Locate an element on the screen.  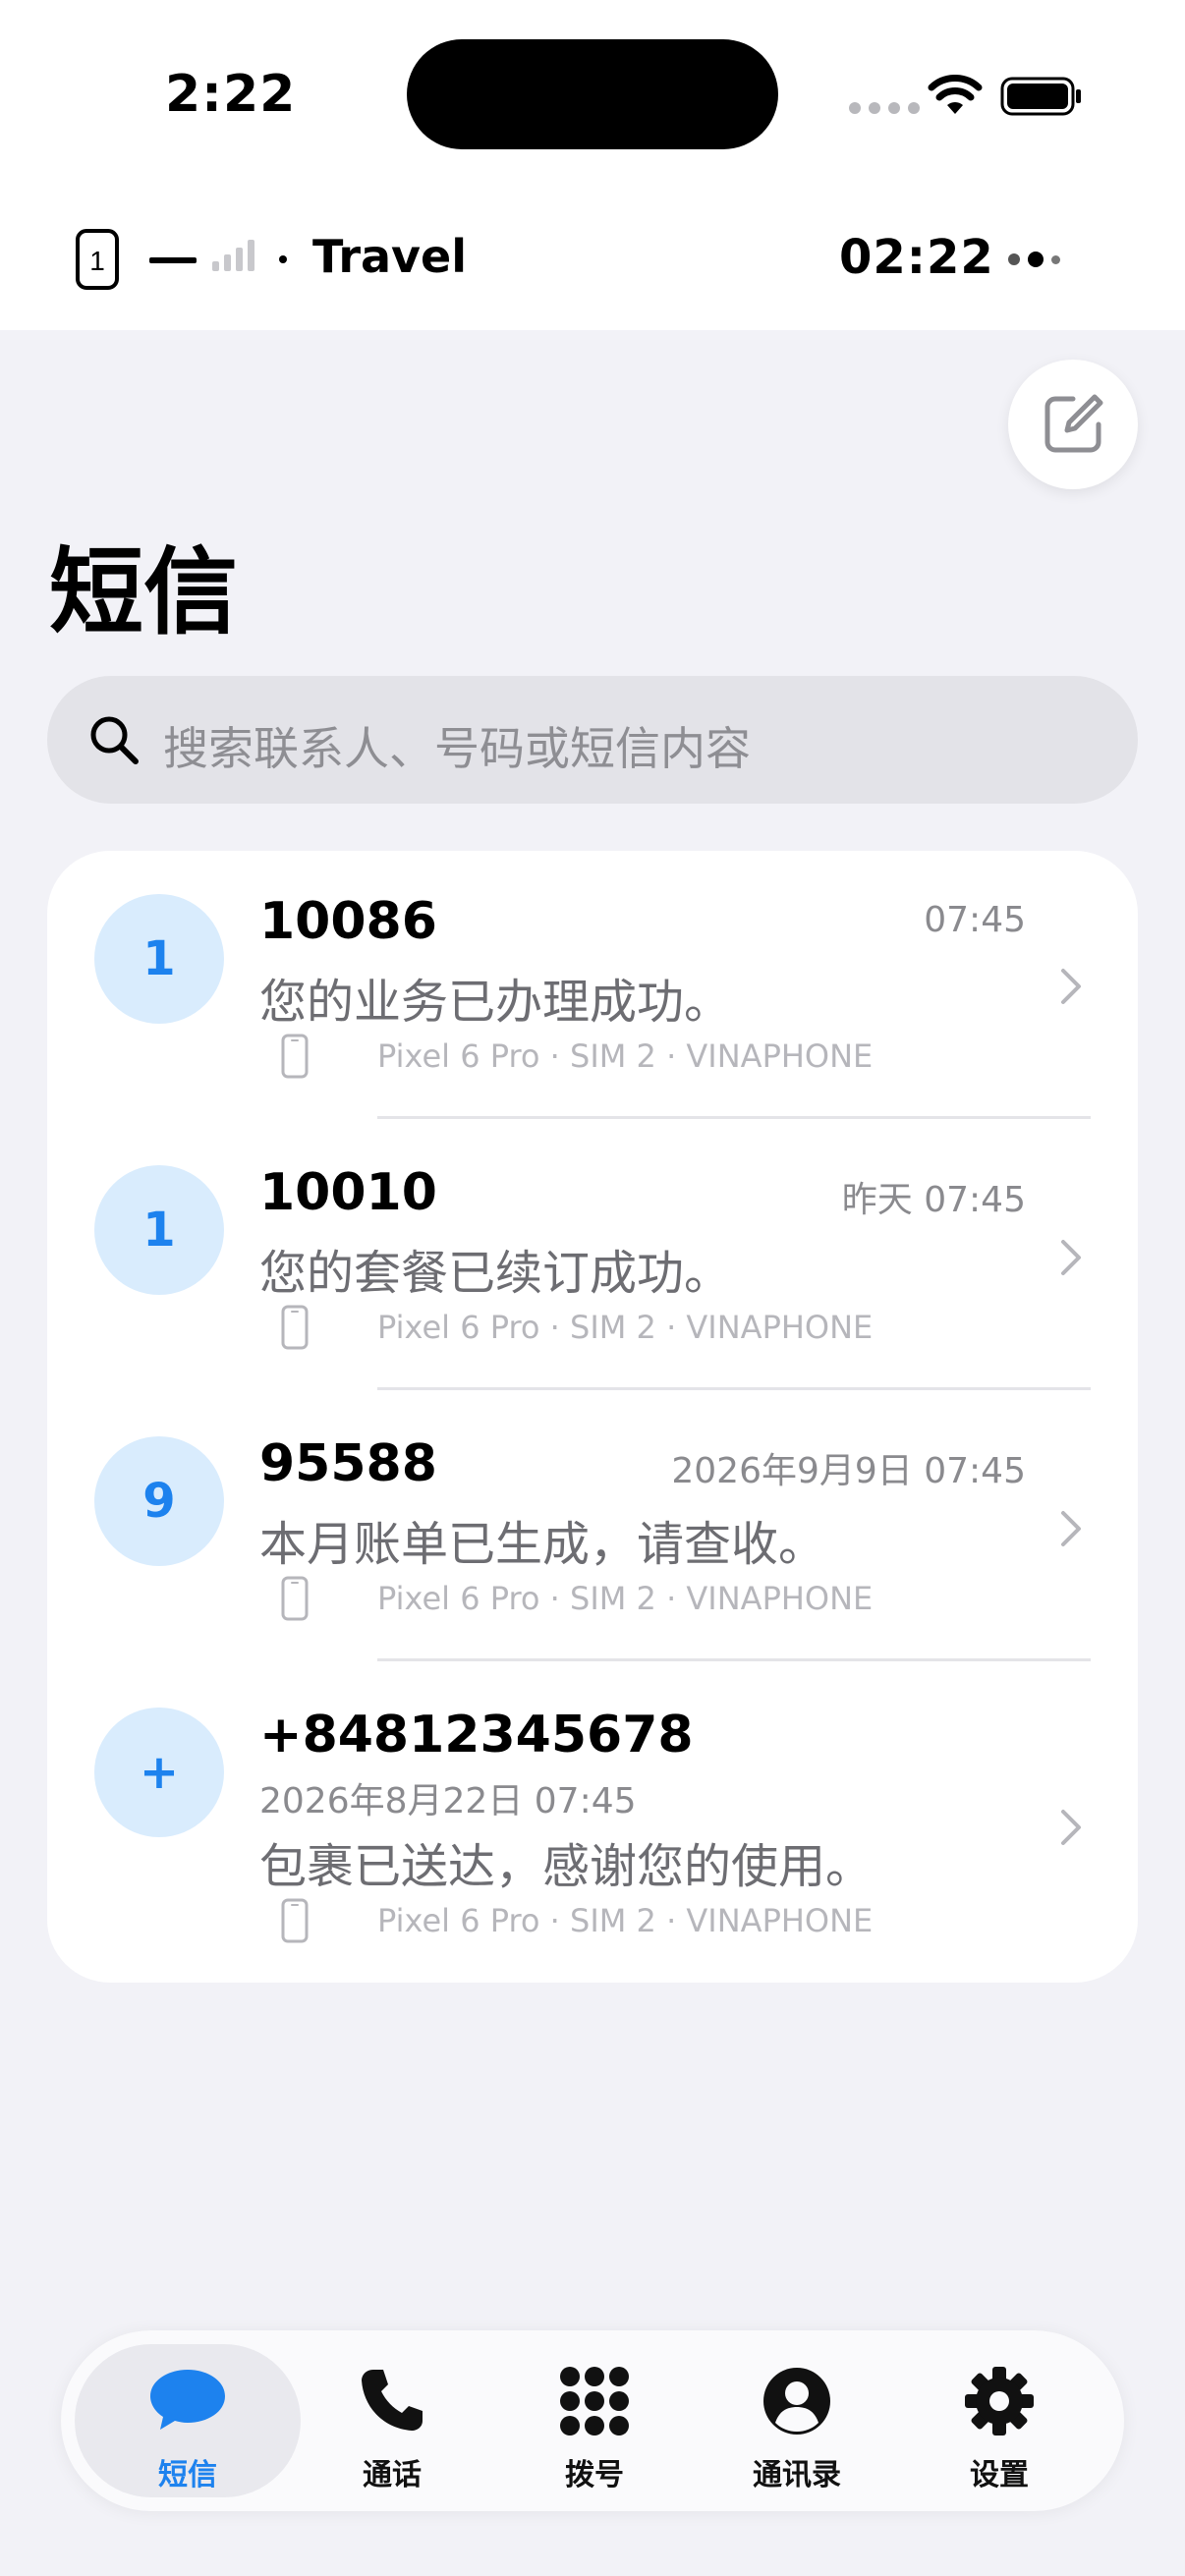
carrier-name: Travel is located at coordinates (390, 256).